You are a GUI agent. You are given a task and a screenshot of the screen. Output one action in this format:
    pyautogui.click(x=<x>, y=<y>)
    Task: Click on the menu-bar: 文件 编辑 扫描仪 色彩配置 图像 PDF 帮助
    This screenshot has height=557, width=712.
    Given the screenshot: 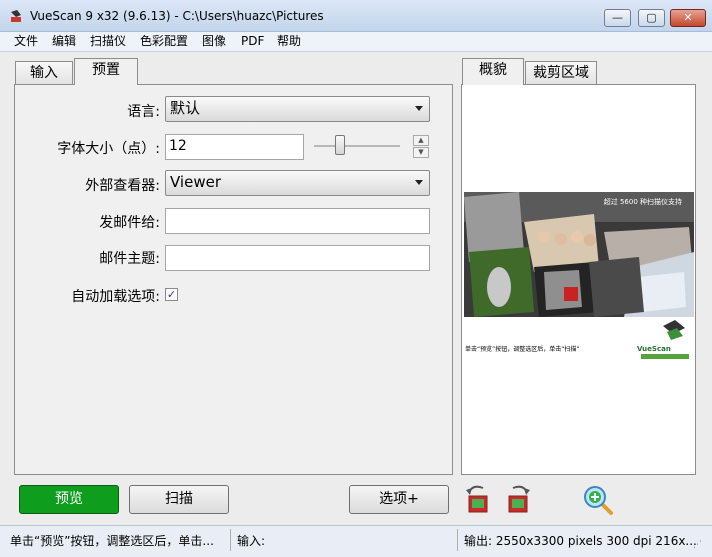 What is the action you would take?
    pyautogui.click(x=356, y=42)
    